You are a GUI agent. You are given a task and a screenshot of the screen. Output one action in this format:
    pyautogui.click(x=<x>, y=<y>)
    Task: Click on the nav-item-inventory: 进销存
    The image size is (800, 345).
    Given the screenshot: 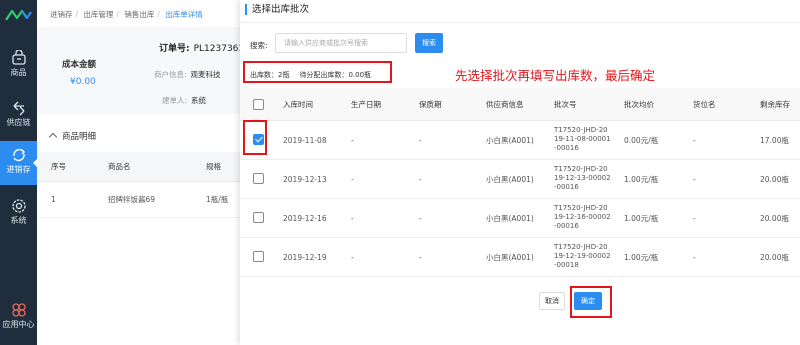 What is the action you would take?
    pyautogui.click(x=19, y=163)
    